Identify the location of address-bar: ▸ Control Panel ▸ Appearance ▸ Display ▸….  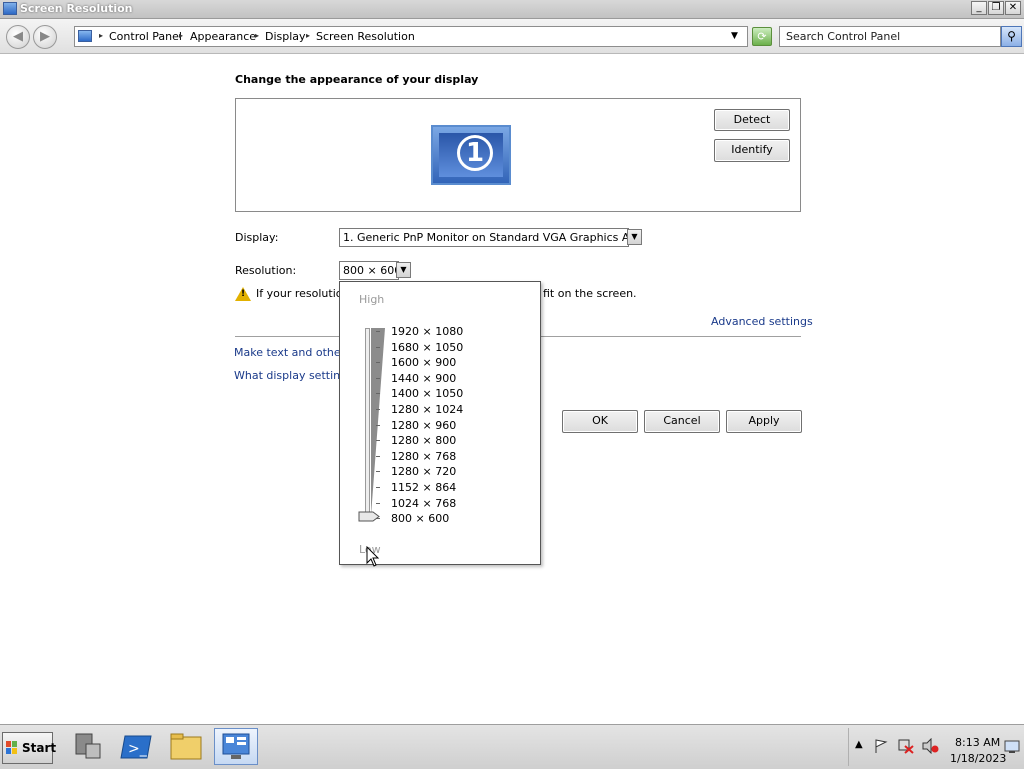
(411, 36).